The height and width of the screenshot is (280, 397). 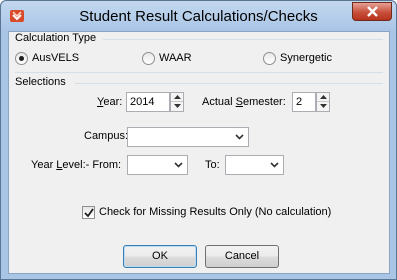 I want to click on year-label: Year:, so click(x=110, y=102).